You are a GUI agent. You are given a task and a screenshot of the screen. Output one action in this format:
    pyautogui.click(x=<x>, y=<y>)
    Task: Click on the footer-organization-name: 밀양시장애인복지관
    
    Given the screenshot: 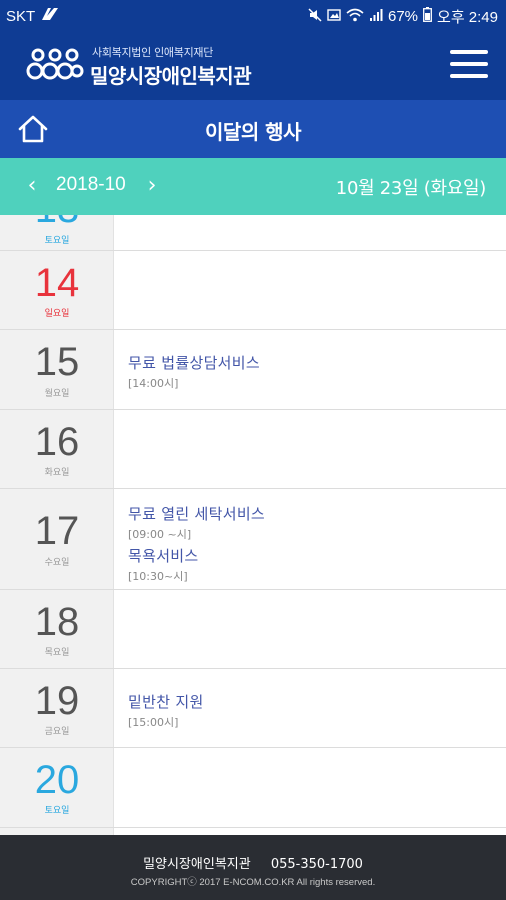 What is the action you would take?
    pyautogui.click(x=197, y=864)
    